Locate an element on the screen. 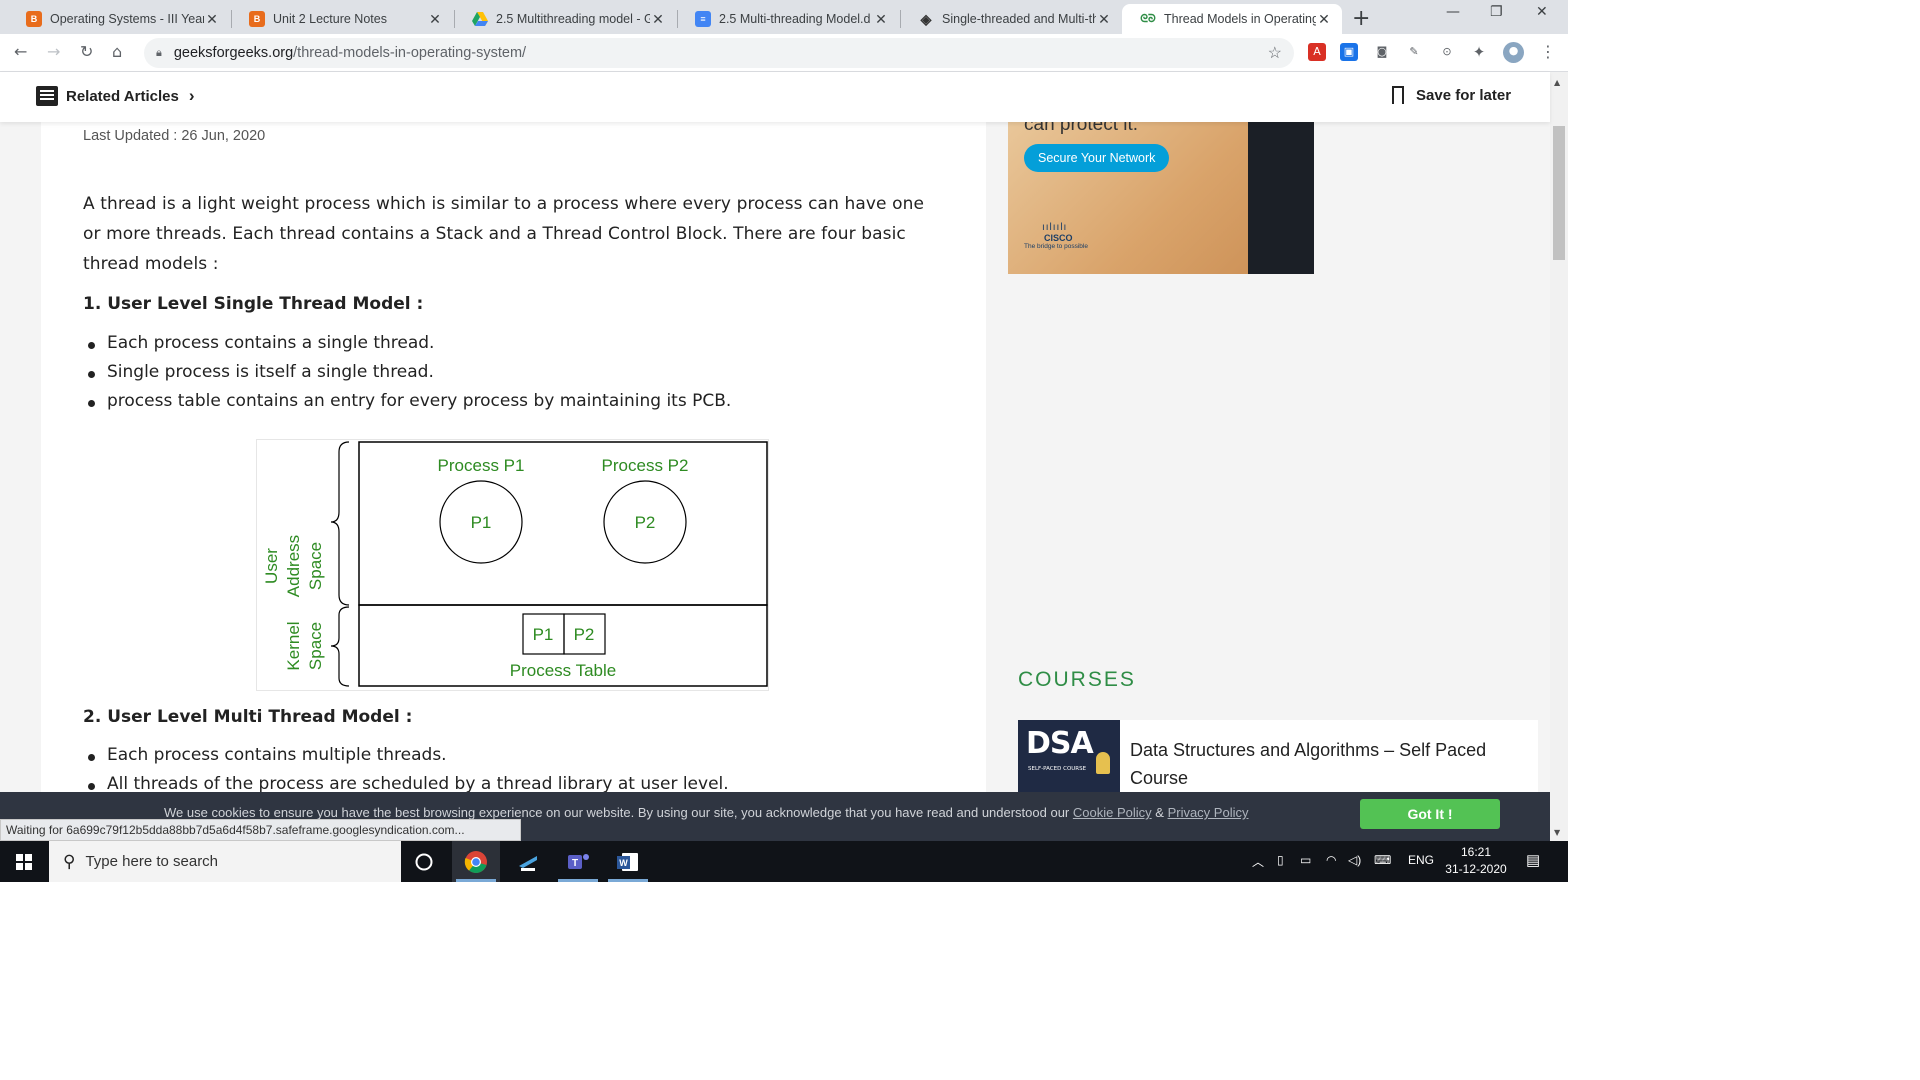 Image resolution: width=1920 pixels, height=1080 pixels. url-path: /thread-models-in-operating-system/ is located at coordinates (410, 53).